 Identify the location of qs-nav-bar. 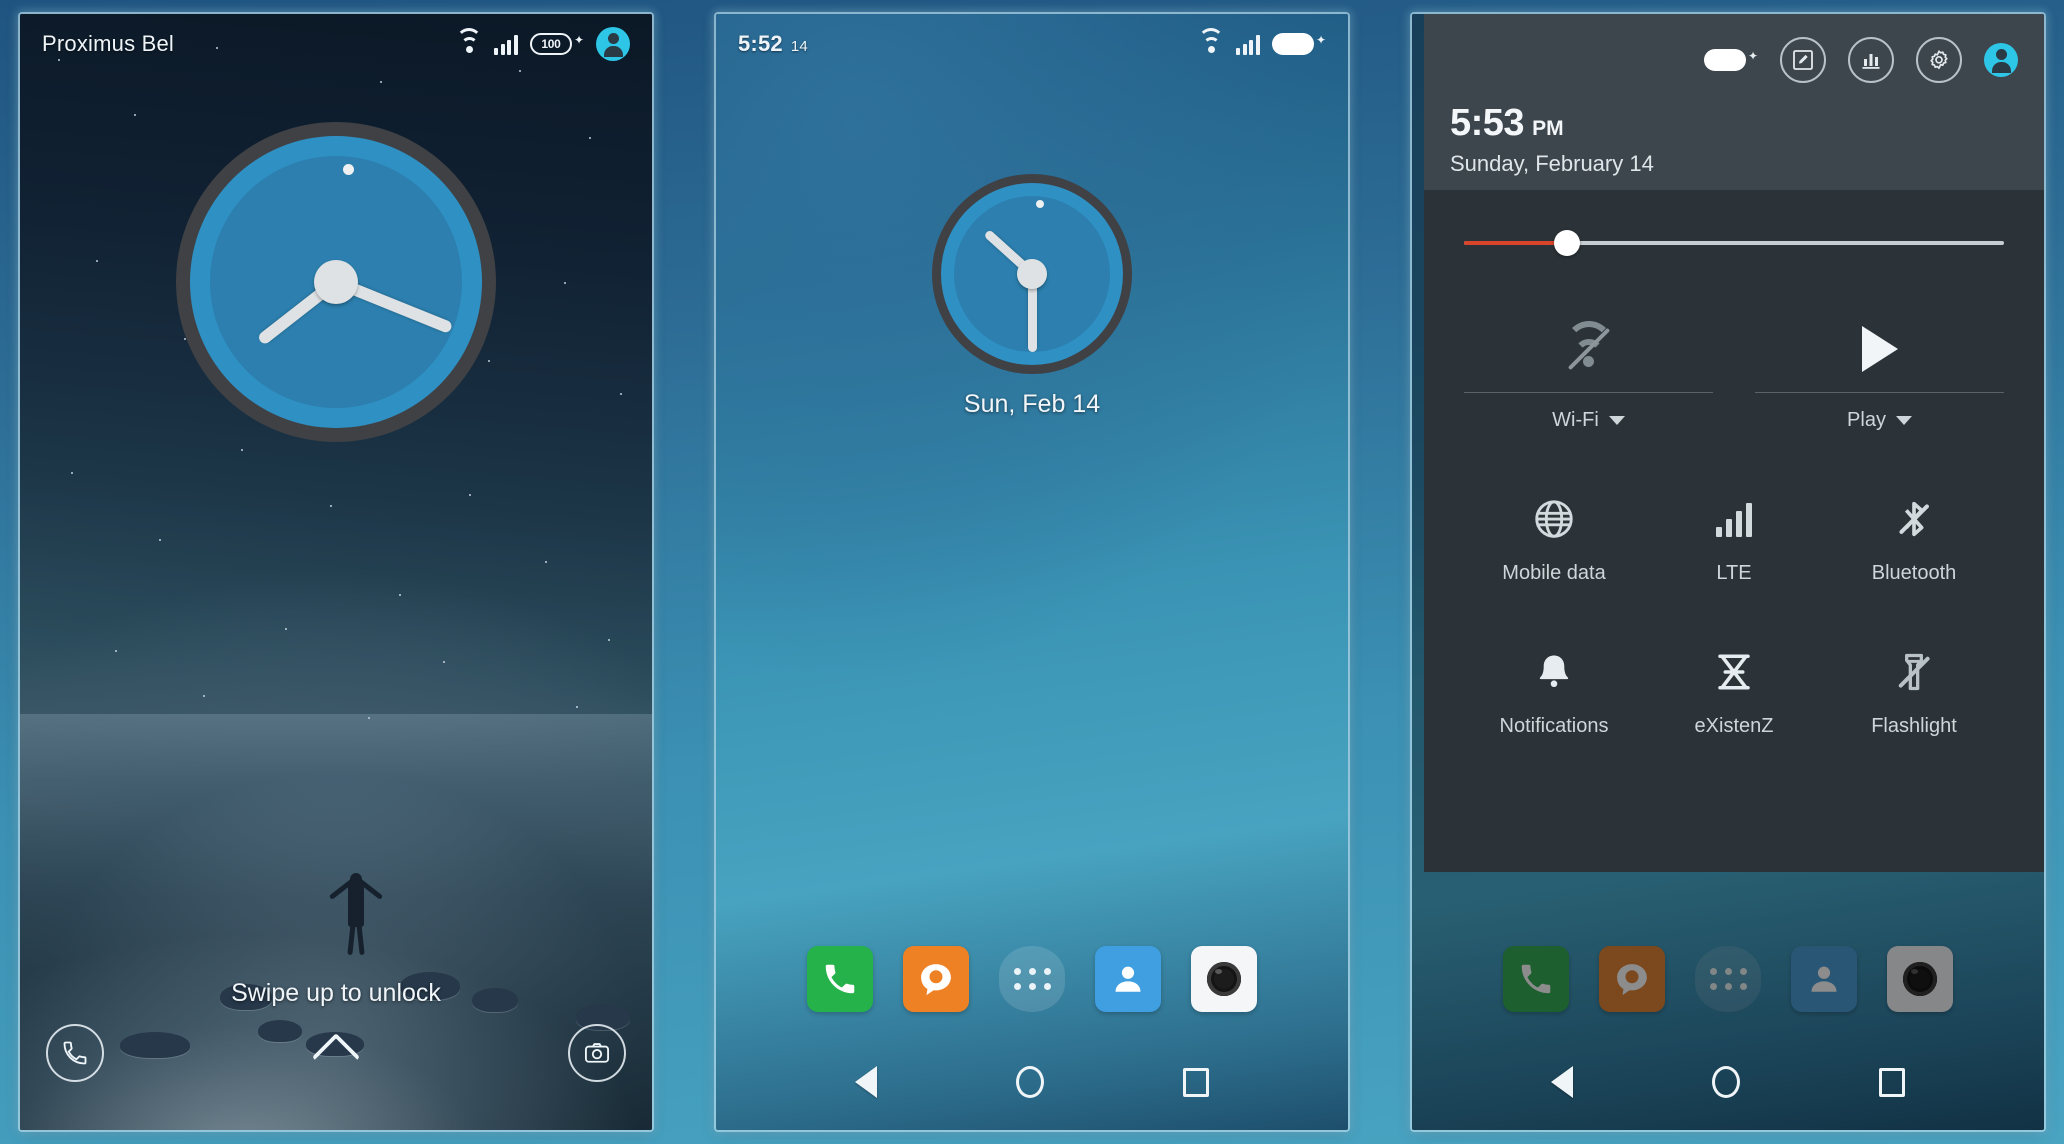
(1728, 1082).